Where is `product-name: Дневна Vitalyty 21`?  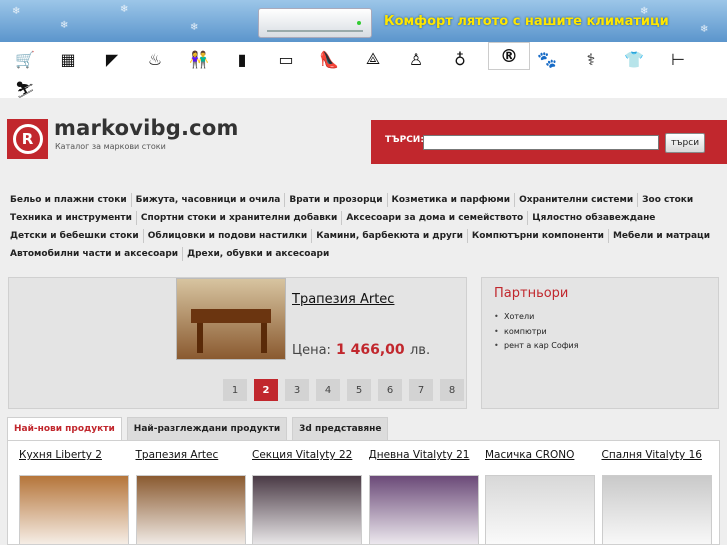 product-name: Дневна Vitalyty 21 is located at coordinates (425, 457).